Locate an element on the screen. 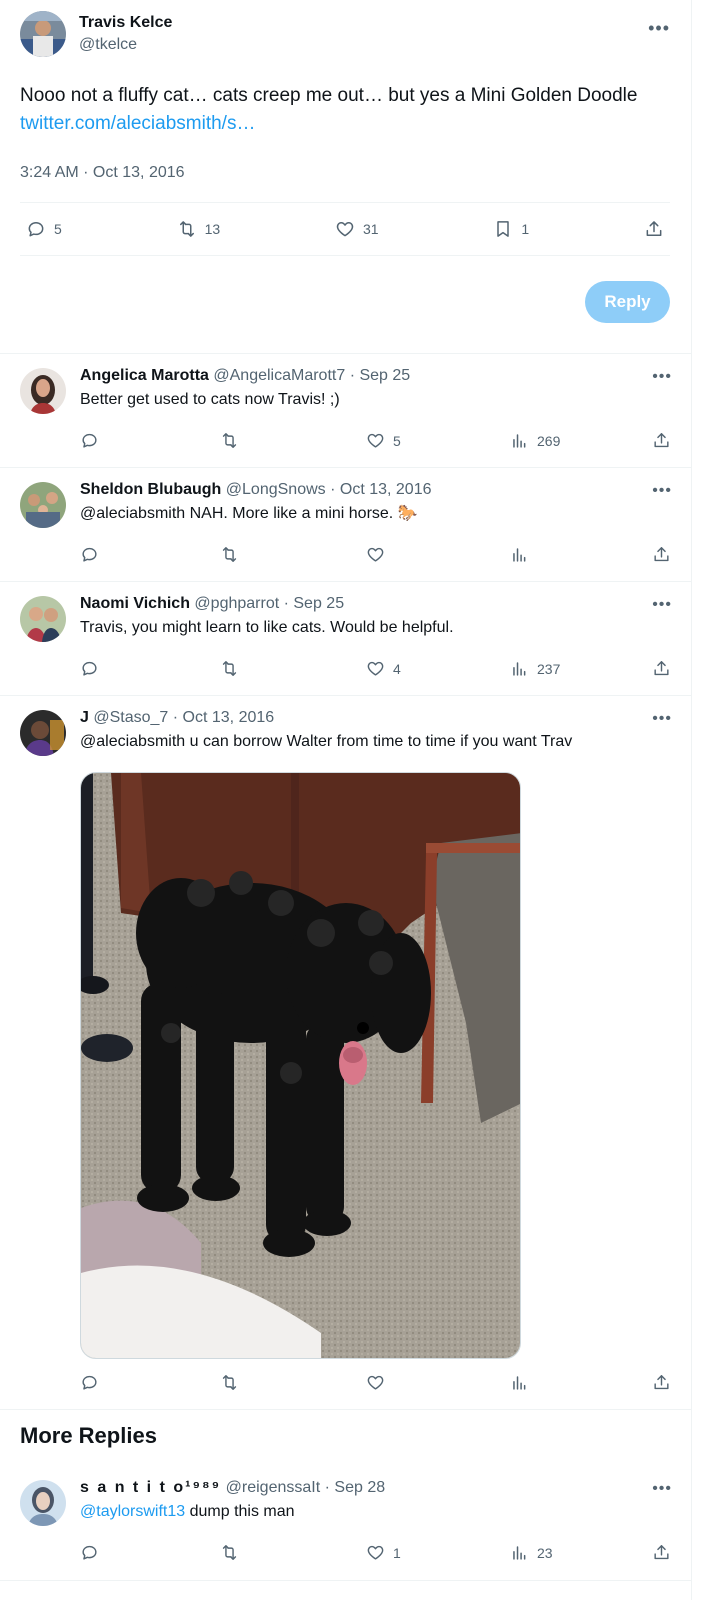  reply-composer: Reply is located at coordinates (345, 303).